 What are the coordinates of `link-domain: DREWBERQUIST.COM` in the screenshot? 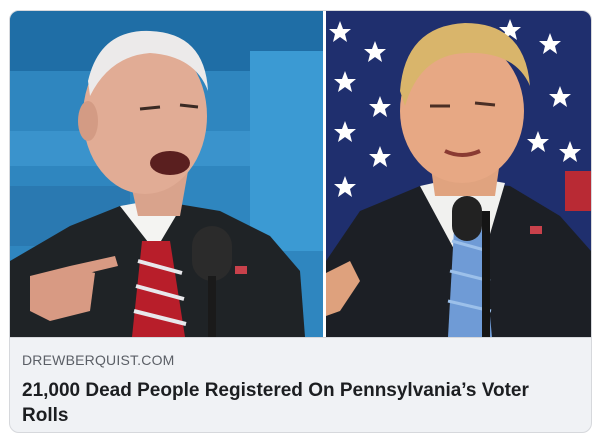 It's located at (98, 360).